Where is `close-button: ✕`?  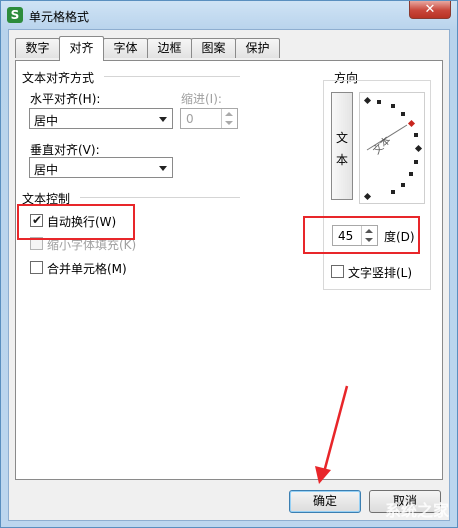 close-button: ✕ is located at coordinates (430, 10).